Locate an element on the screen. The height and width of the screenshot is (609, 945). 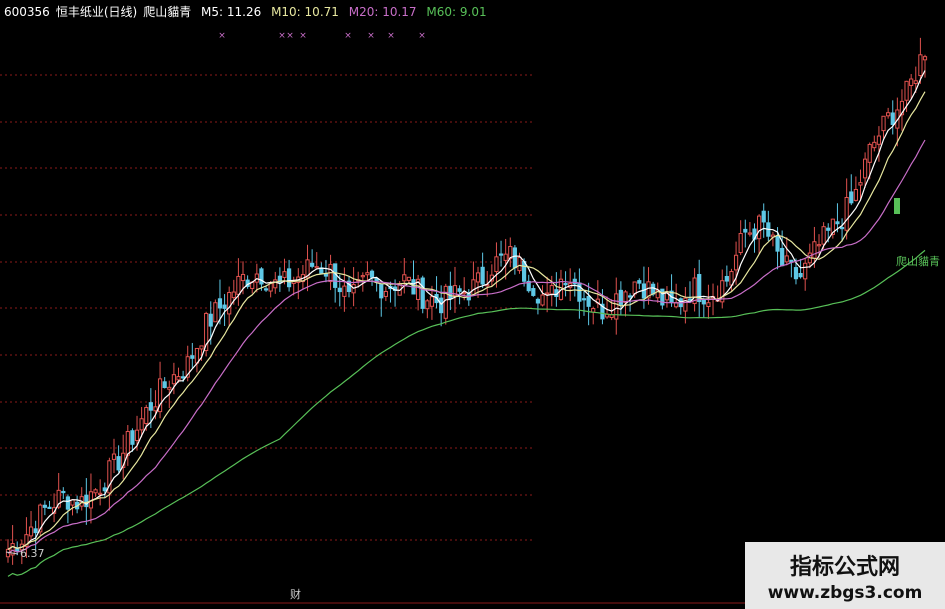
watermark: 指标公式网 www.zbgs3.com is located at coordinates (845, 575).